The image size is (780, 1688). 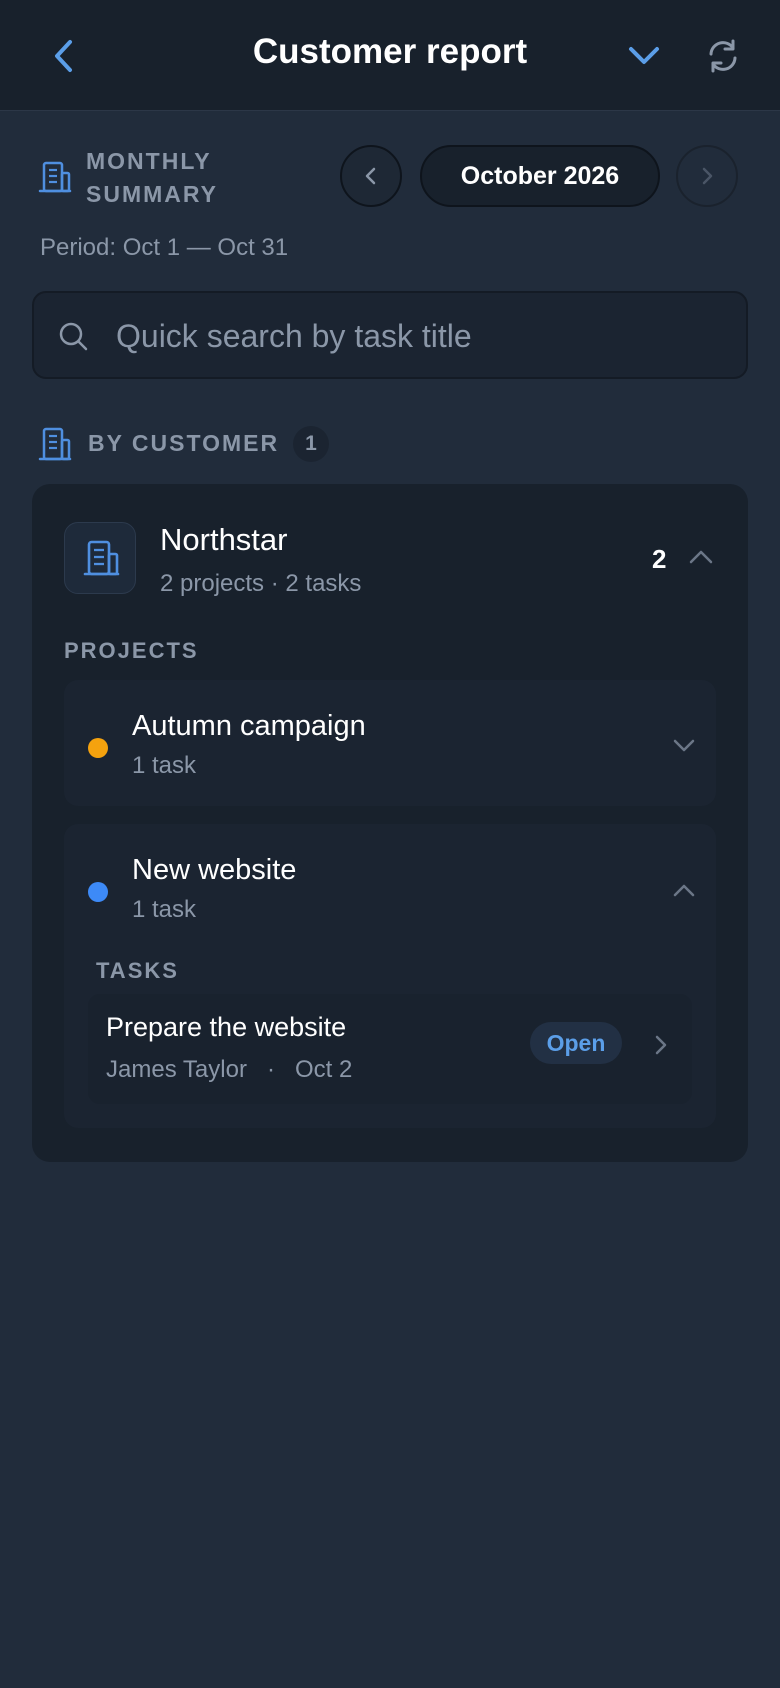 I want to click on project-name: New website, so click(x=214, y=870).